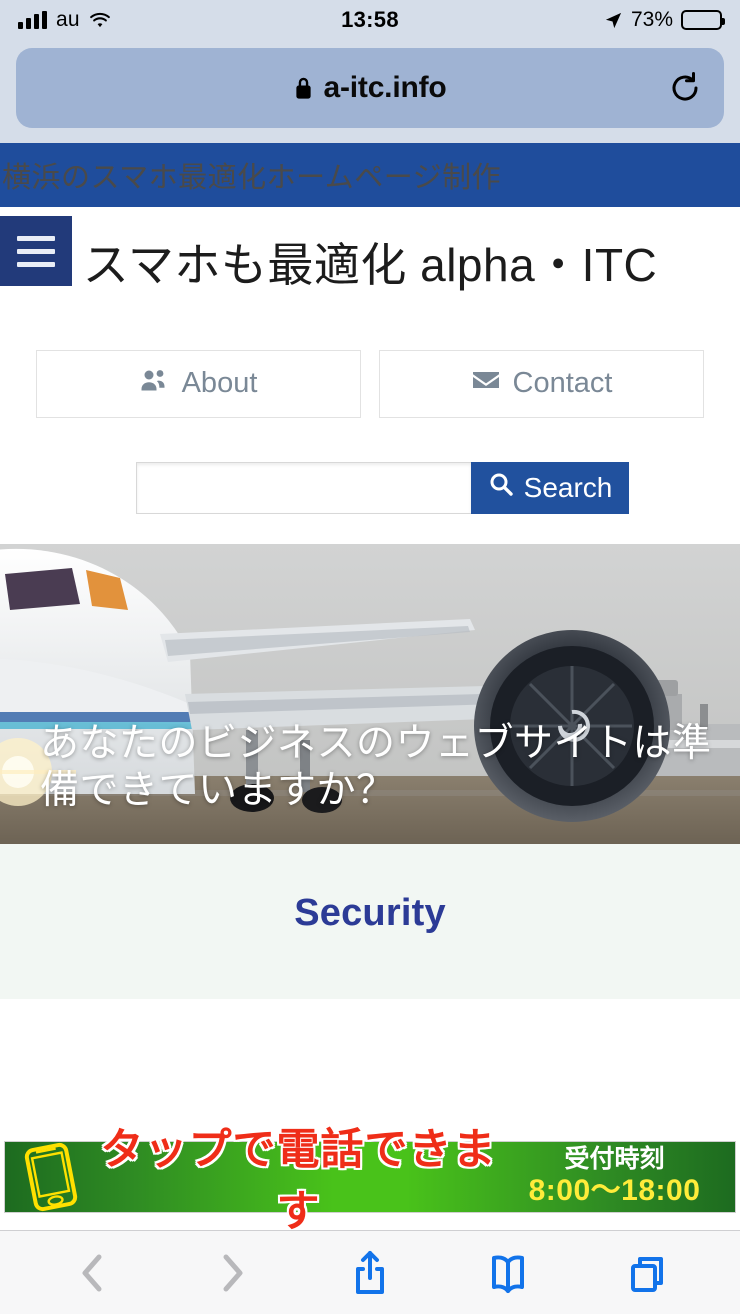 This screenshot has height=1314, width=740. I want to click on share-icon, so click(370, 1273).